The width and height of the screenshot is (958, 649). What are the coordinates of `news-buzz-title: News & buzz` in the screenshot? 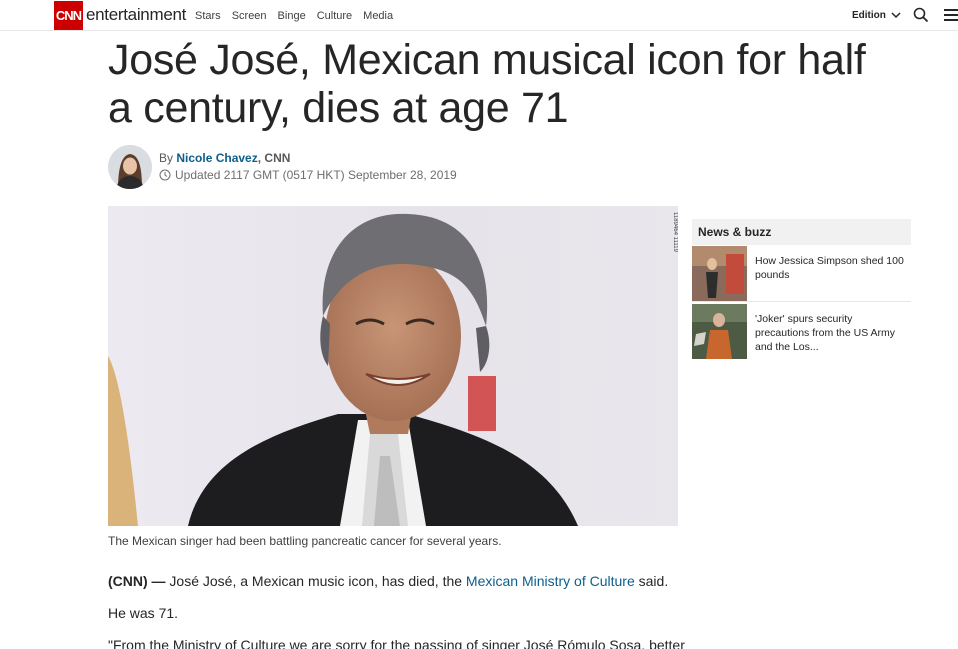 It's located at (801, 232).